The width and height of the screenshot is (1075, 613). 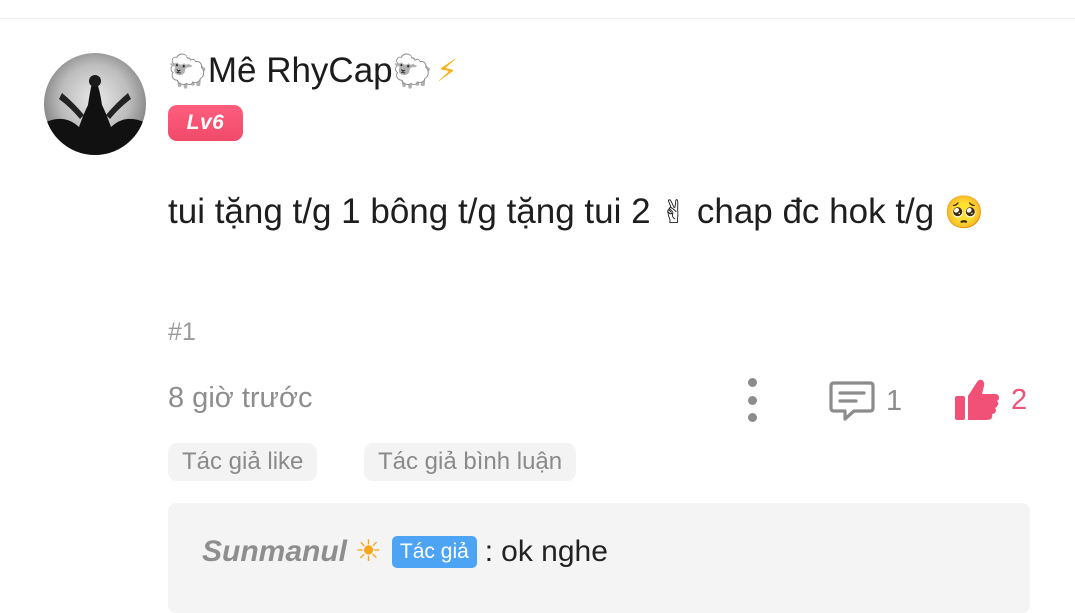 I want to click on reply-preview: Sunmanul ☀ Tác giả : ok nghe, so click(x=599, y=558).